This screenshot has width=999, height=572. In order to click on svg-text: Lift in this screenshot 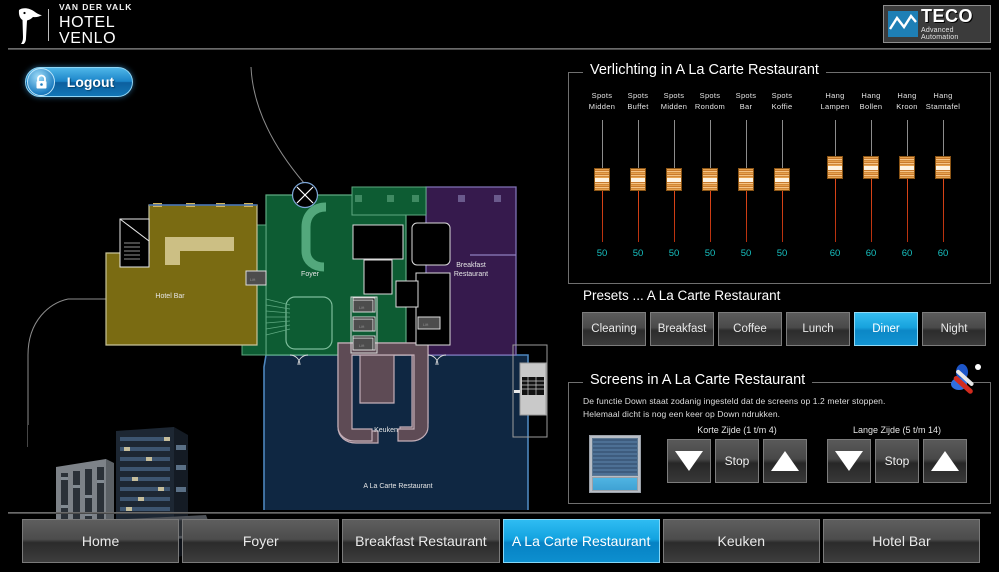, I will do `click(362, 345)`.